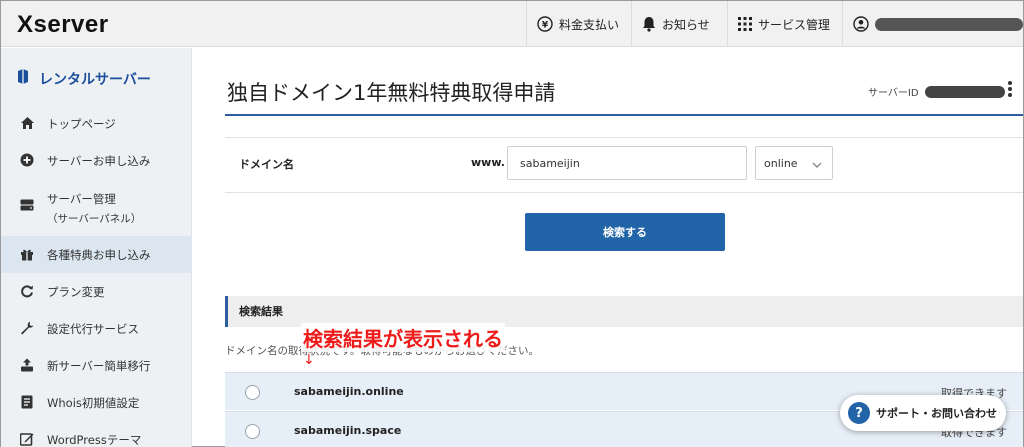 This screenshot has height=447, width=1024. I want to click on sidebar-item-plan-change: プラン変更, so click(96, 292).